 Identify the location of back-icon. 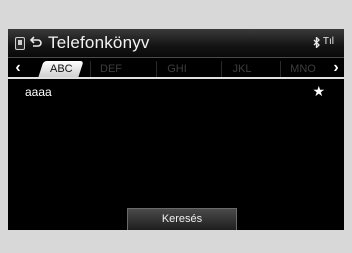
(36, 42).